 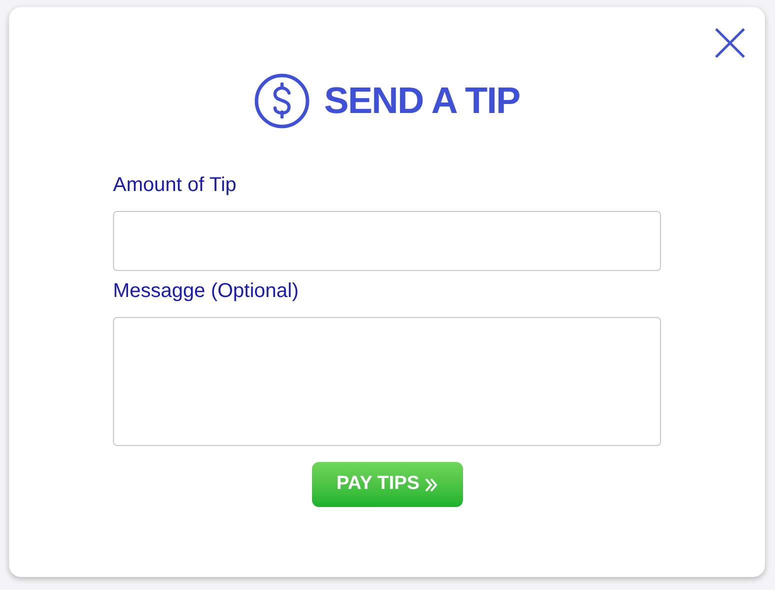 What do you see at coordinates (282, 101) in the screenshot?
I see `dollar-icon` at bounding box center [282, 101].